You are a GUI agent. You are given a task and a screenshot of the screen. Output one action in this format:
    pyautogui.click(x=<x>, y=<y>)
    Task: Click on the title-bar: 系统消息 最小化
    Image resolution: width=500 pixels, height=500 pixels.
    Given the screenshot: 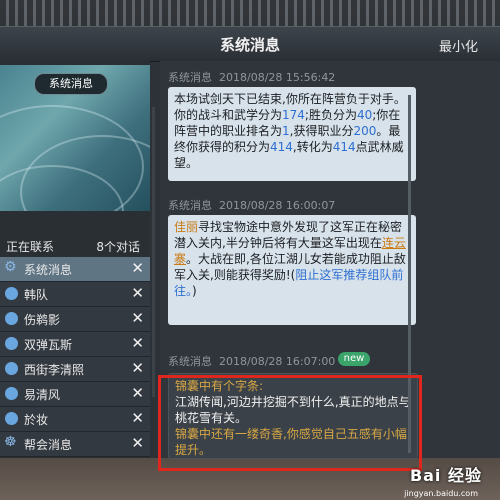 What is the action you would take?
    pyautogui.click(x=250, y=44)
    